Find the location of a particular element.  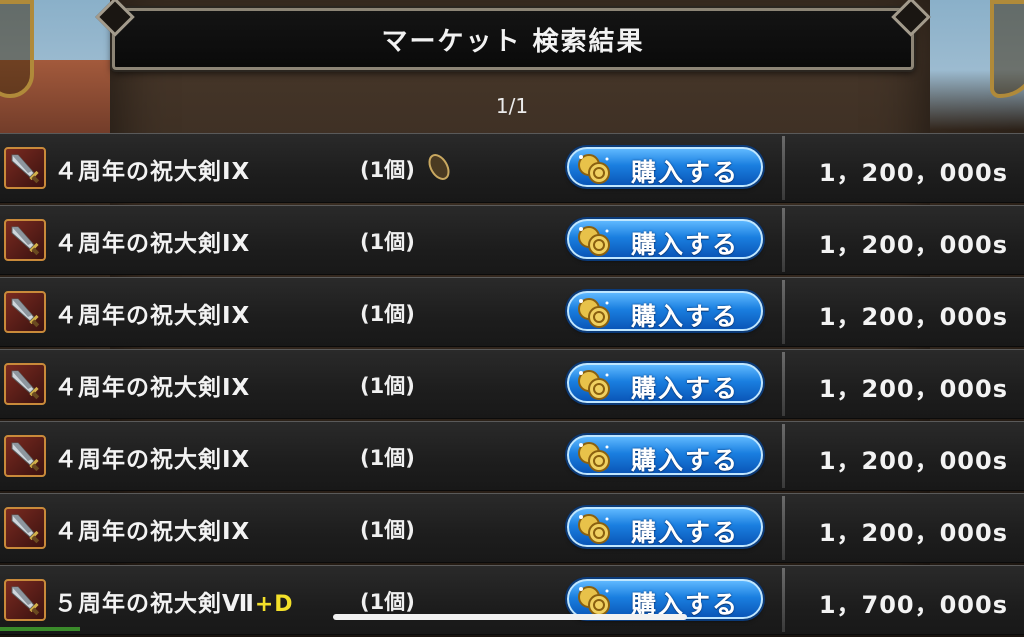

item-name-text: ５周年の祝大剣Ⅶ is located at coordinates (154, 604).